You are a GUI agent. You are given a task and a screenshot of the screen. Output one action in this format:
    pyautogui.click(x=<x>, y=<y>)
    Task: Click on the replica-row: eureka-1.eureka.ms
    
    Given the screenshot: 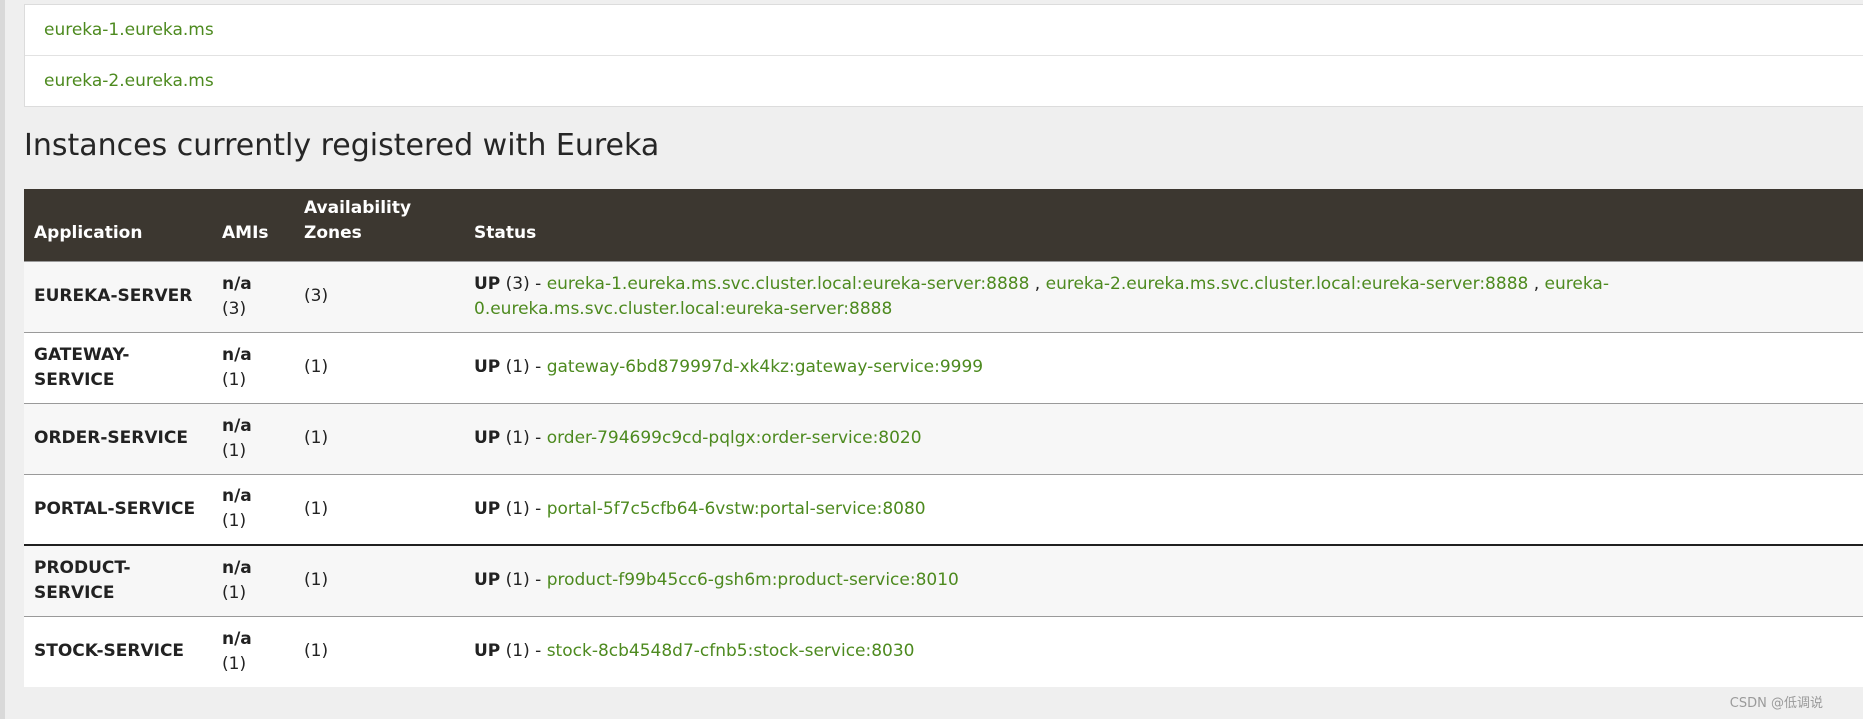 What is the action you would take?
    pyautogui.click(x=944, y=30)
    